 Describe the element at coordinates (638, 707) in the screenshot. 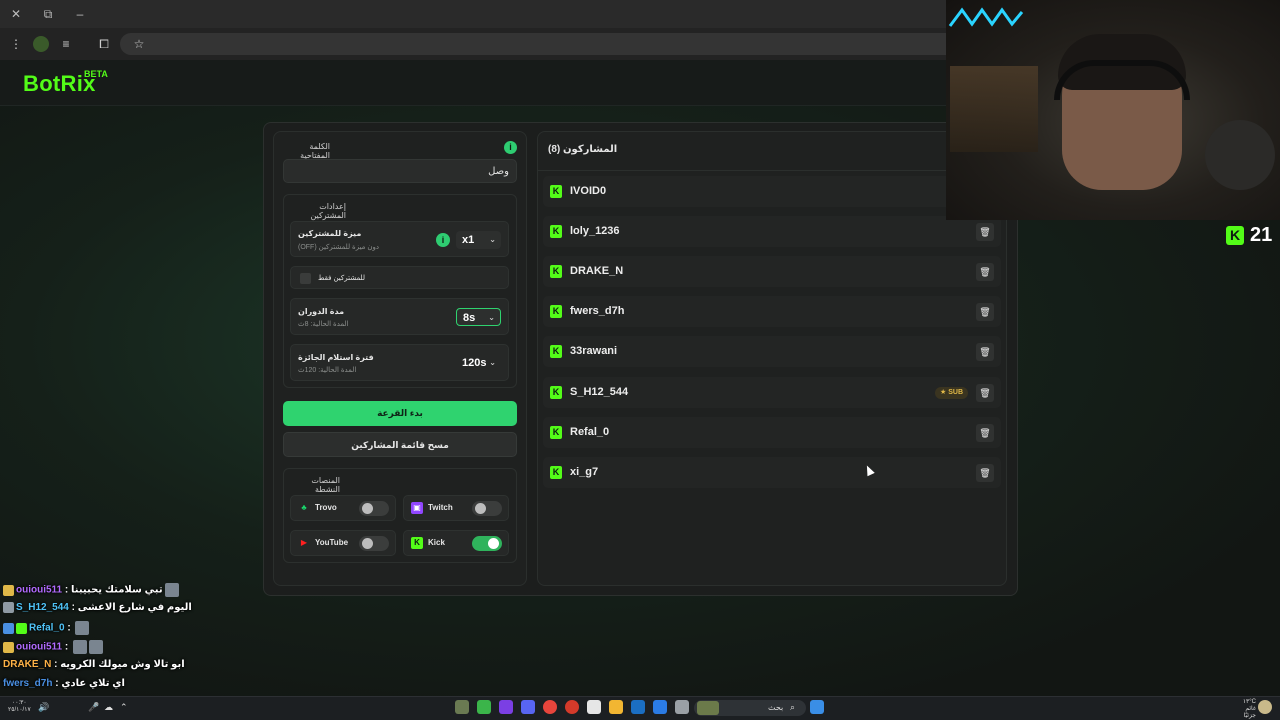

I see `steam-icon` at that location.